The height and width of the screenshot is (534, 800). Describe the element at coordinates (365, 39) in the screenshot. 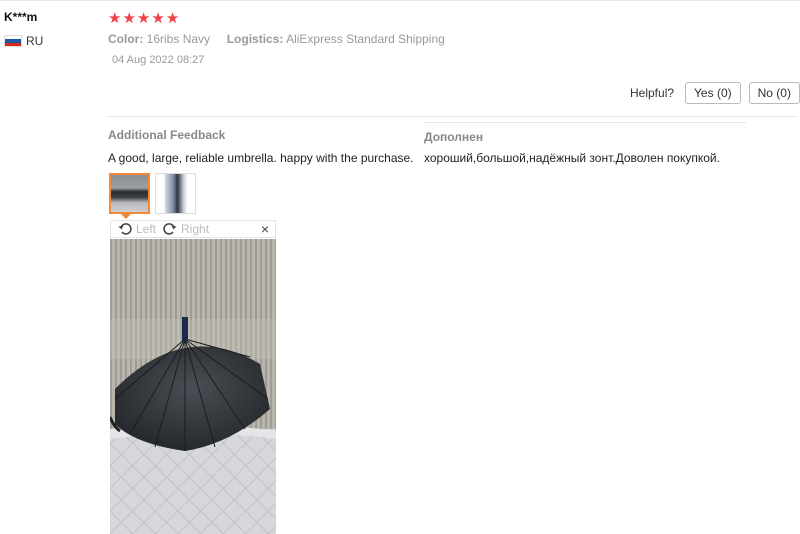

I see `logistics-value: AliExpress Standard Shipping` at that location.